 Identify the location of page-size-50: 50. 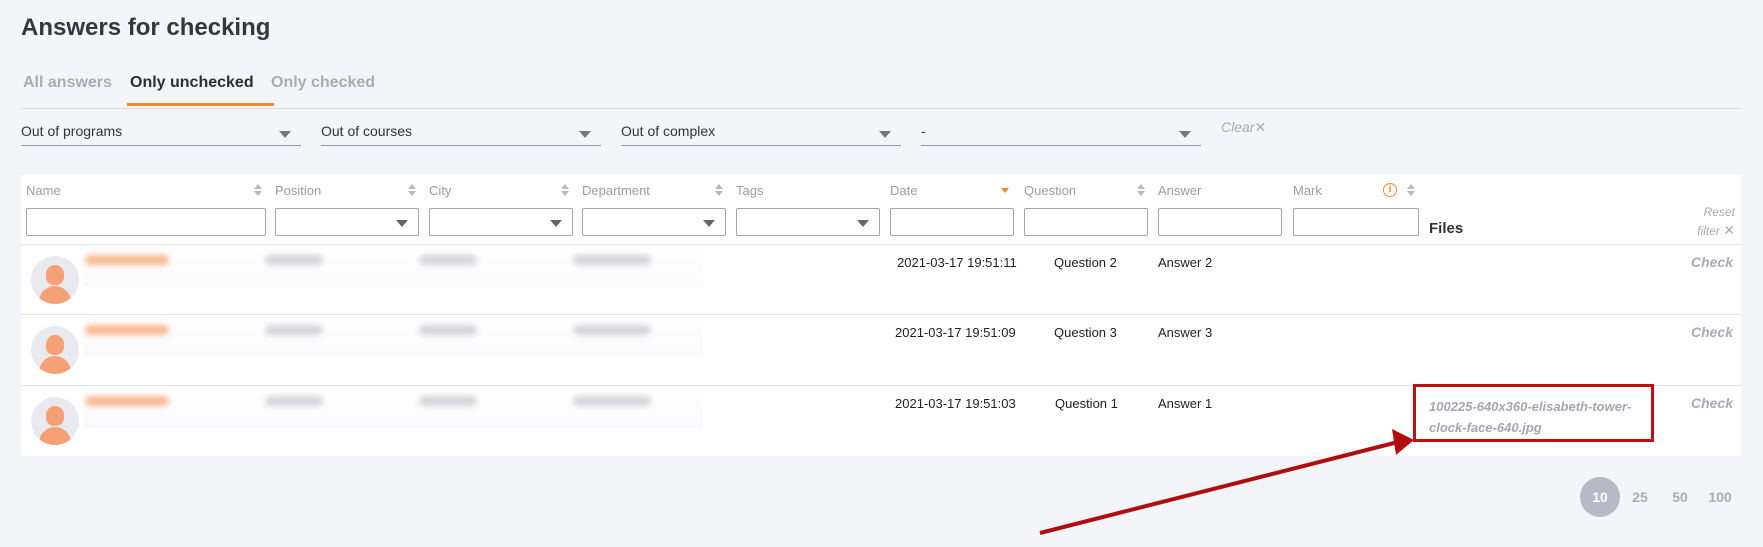
(1680, 497).